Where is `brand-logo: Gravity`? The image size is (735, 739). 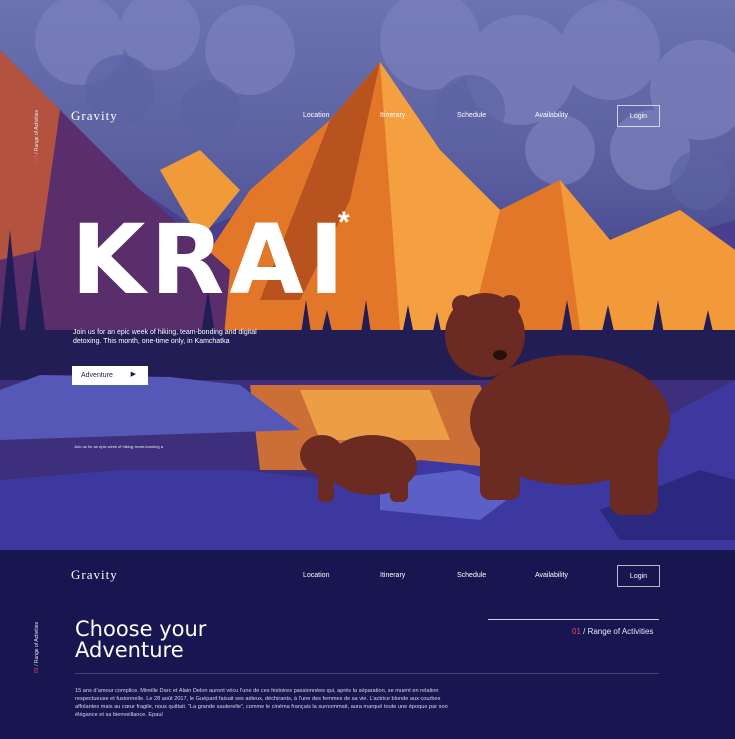 brand-logo: Gravity is located at coordinates (94, 116).